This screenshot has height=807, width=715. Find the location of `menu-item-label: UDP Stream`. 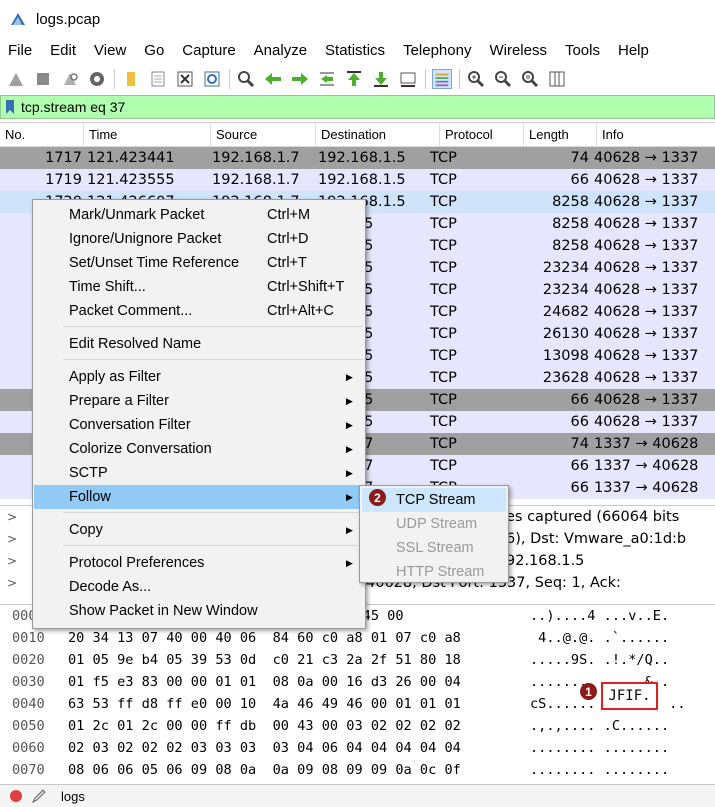

menu-item-label: UDP Stream is located at coordinates (437, 524).